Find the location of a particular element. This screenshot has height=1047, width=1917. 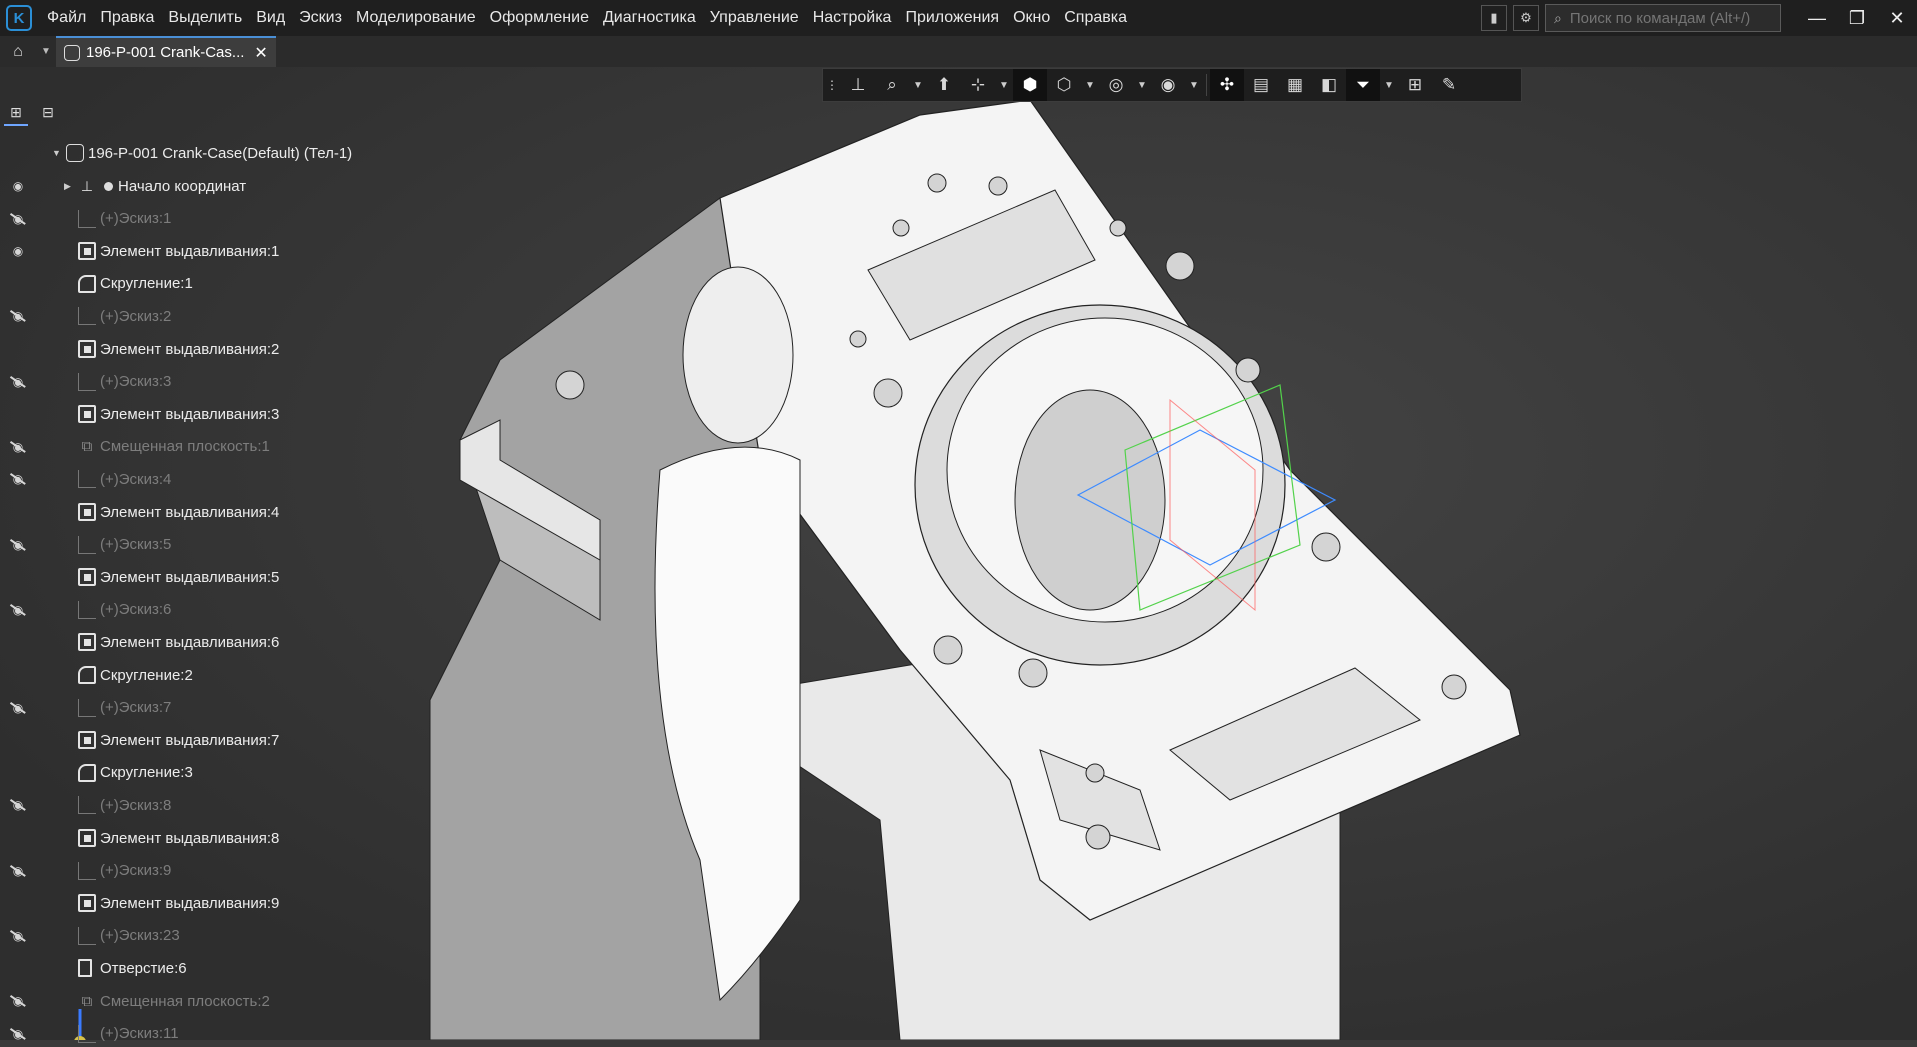

menu-item: Вид is located at coordinates (270, 18).